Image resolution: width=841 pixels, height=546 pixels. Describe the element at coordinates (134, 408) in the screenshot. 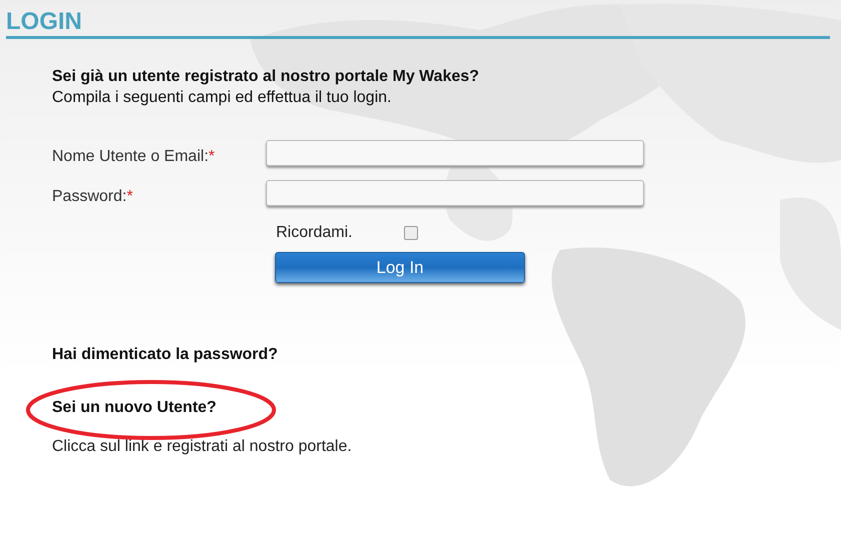

I see `new-user-heading: Sei un nuovo Utente?` at that location.